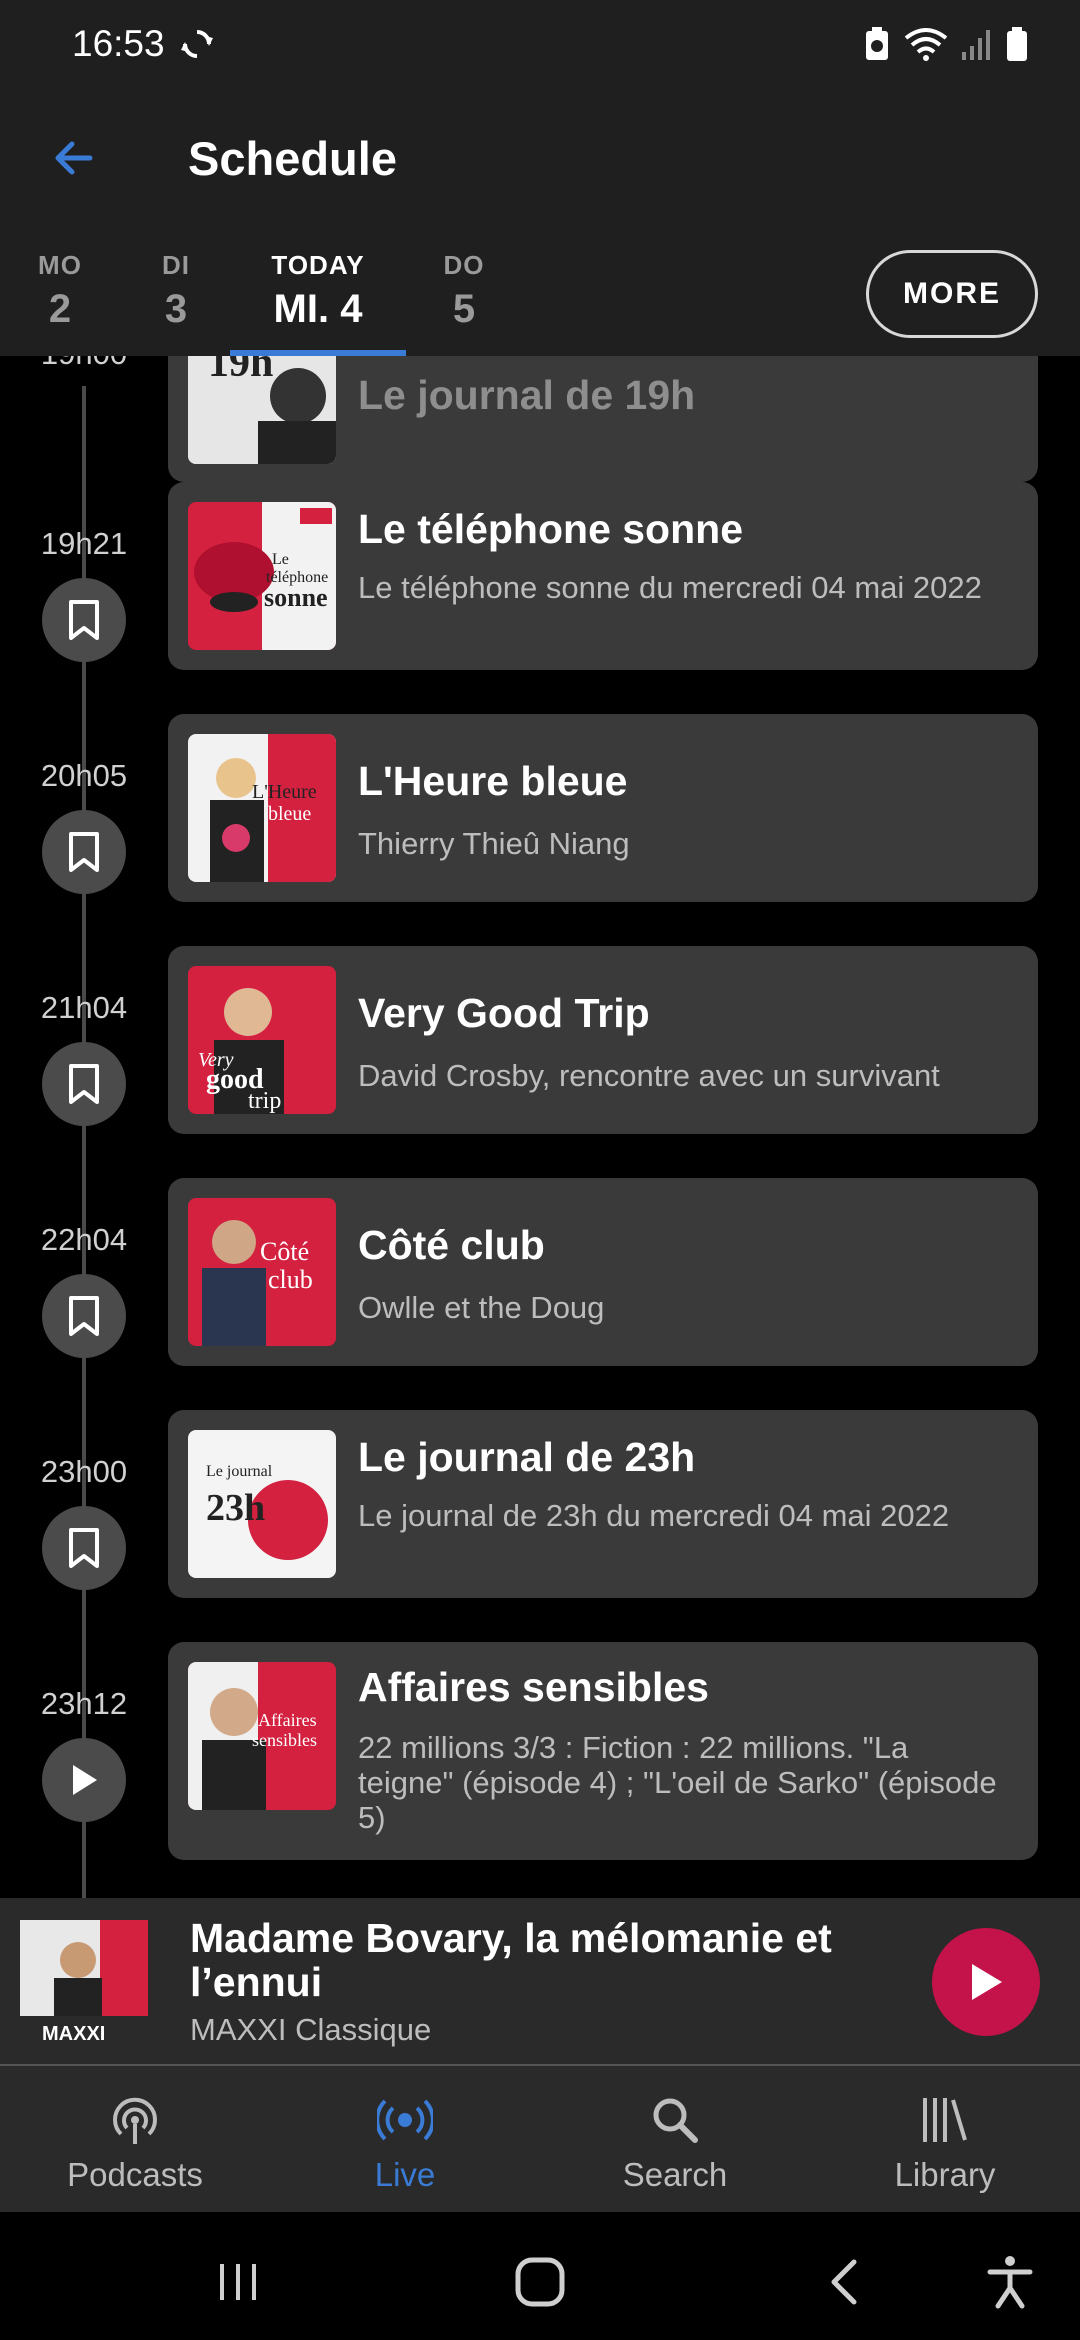 Image resolution: width=1080 pixels, height=2340 pixels. What do you see at coordinates (84, 1471) in the screenshot?
I see `time-label: 23h00` at bounding box center [84, 1471].